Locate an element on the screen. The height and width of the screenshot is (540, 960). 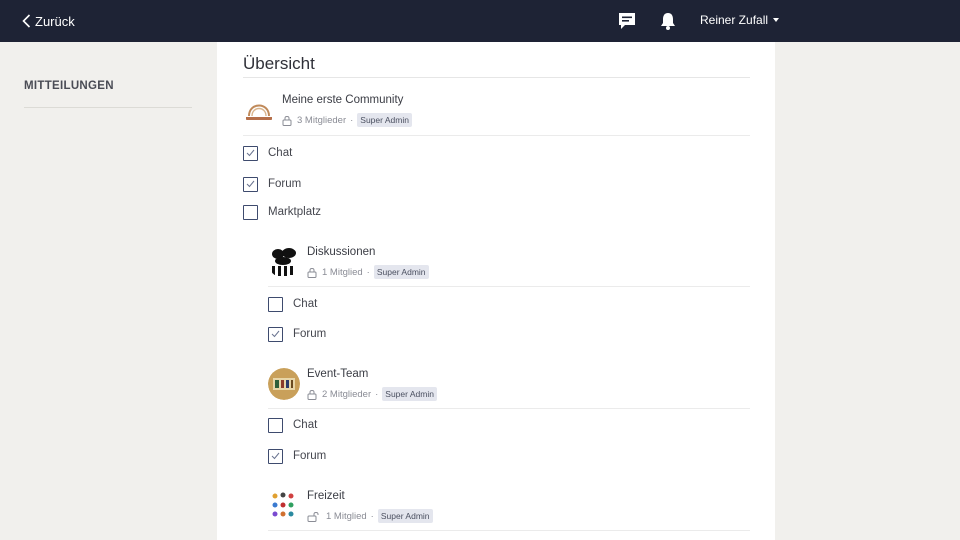
community-meta: 2 Mitglieder · Super Admin is located at coordinates (372, 394).